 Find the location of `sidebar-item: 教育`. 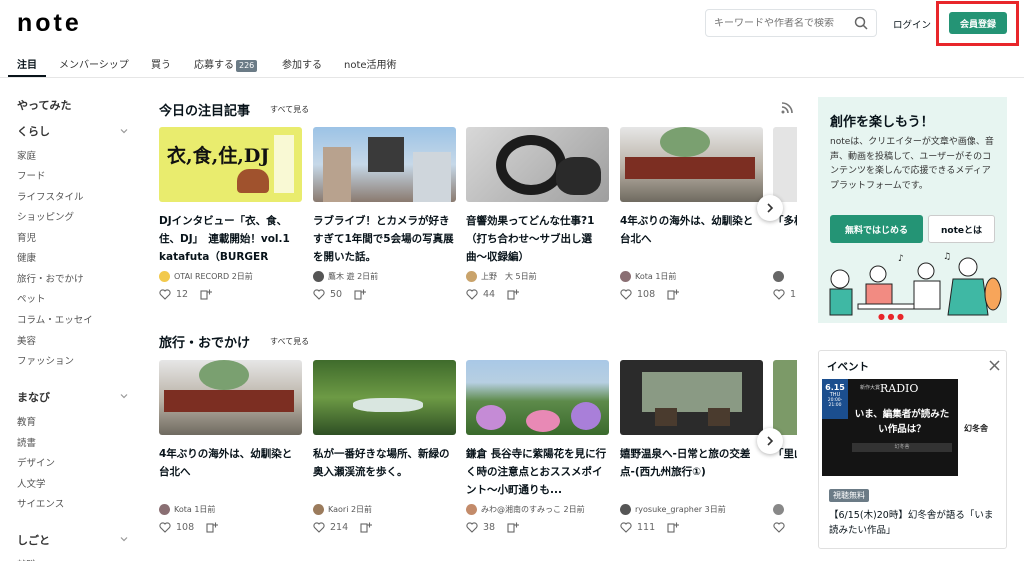

sidebar-item: 教育 is located at coordinates (26, 421).